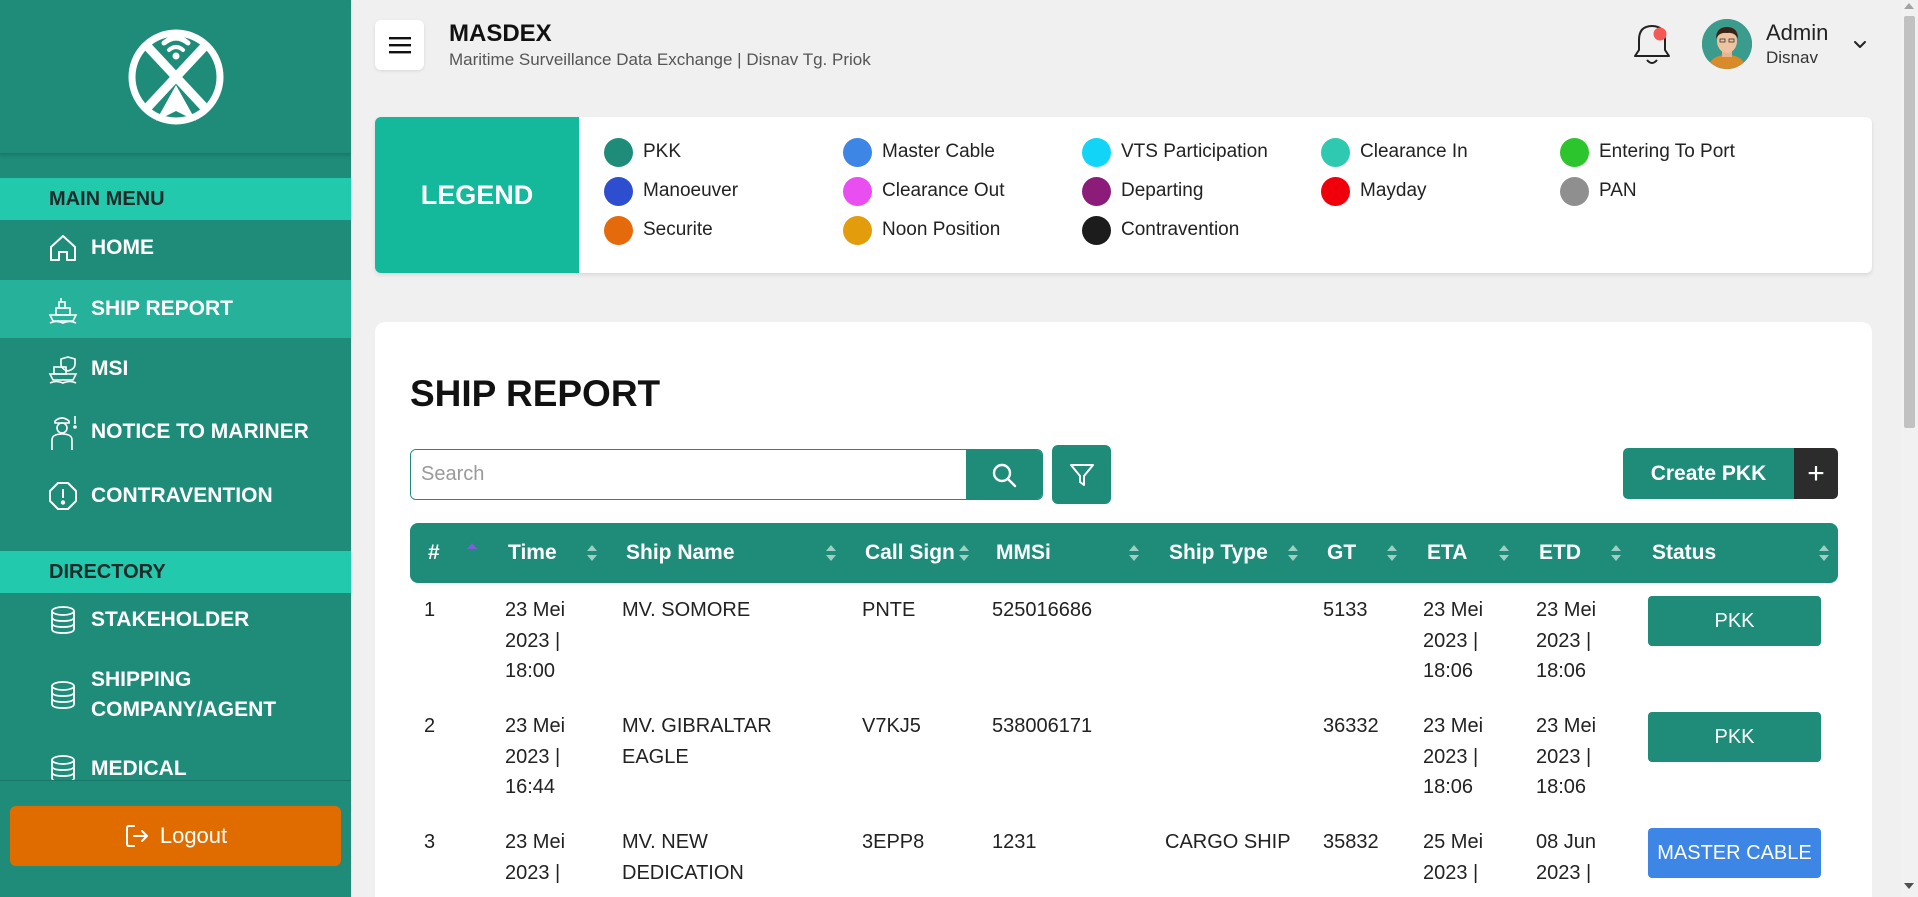 The height and width of the screenshot is (897, 1918). I want to click on column-header-ship-type: Ship Type, so click(1218, 553).